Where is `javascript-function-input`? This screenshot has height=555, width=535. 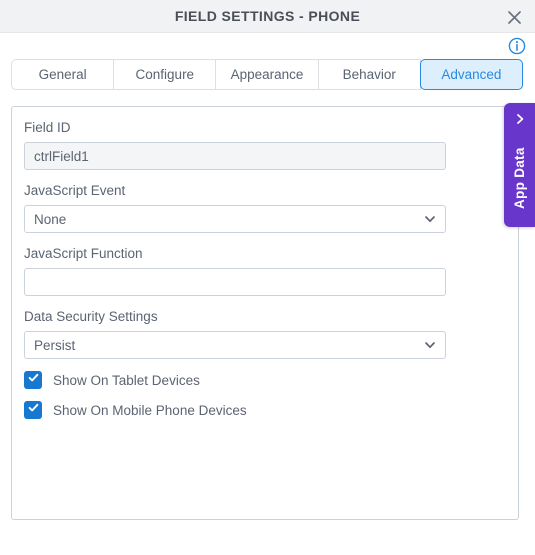
javascript-function-input is located at coordinates (235, 282).